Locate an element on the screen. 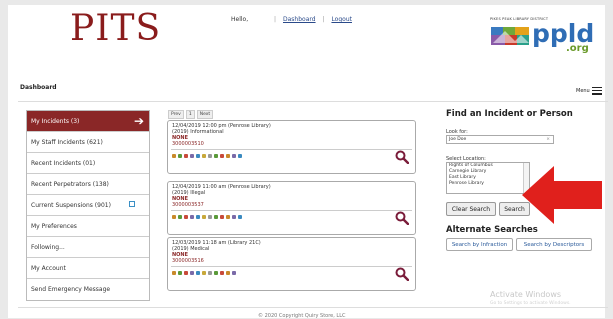 The height and width of the screenshot is (319, 613). sidebar-item-label: Recent Incidents (01) is located at coordinates (63, 163).